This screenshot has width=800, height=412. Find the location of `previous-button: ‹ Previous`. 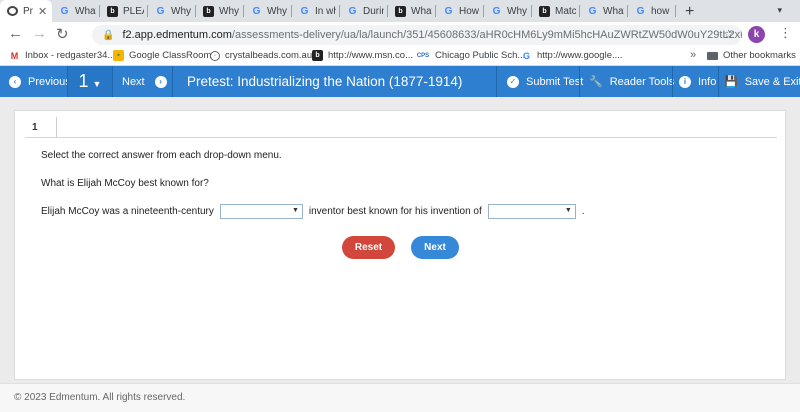

previous-button: ‹ Previous is located at coordinates (40, 81).